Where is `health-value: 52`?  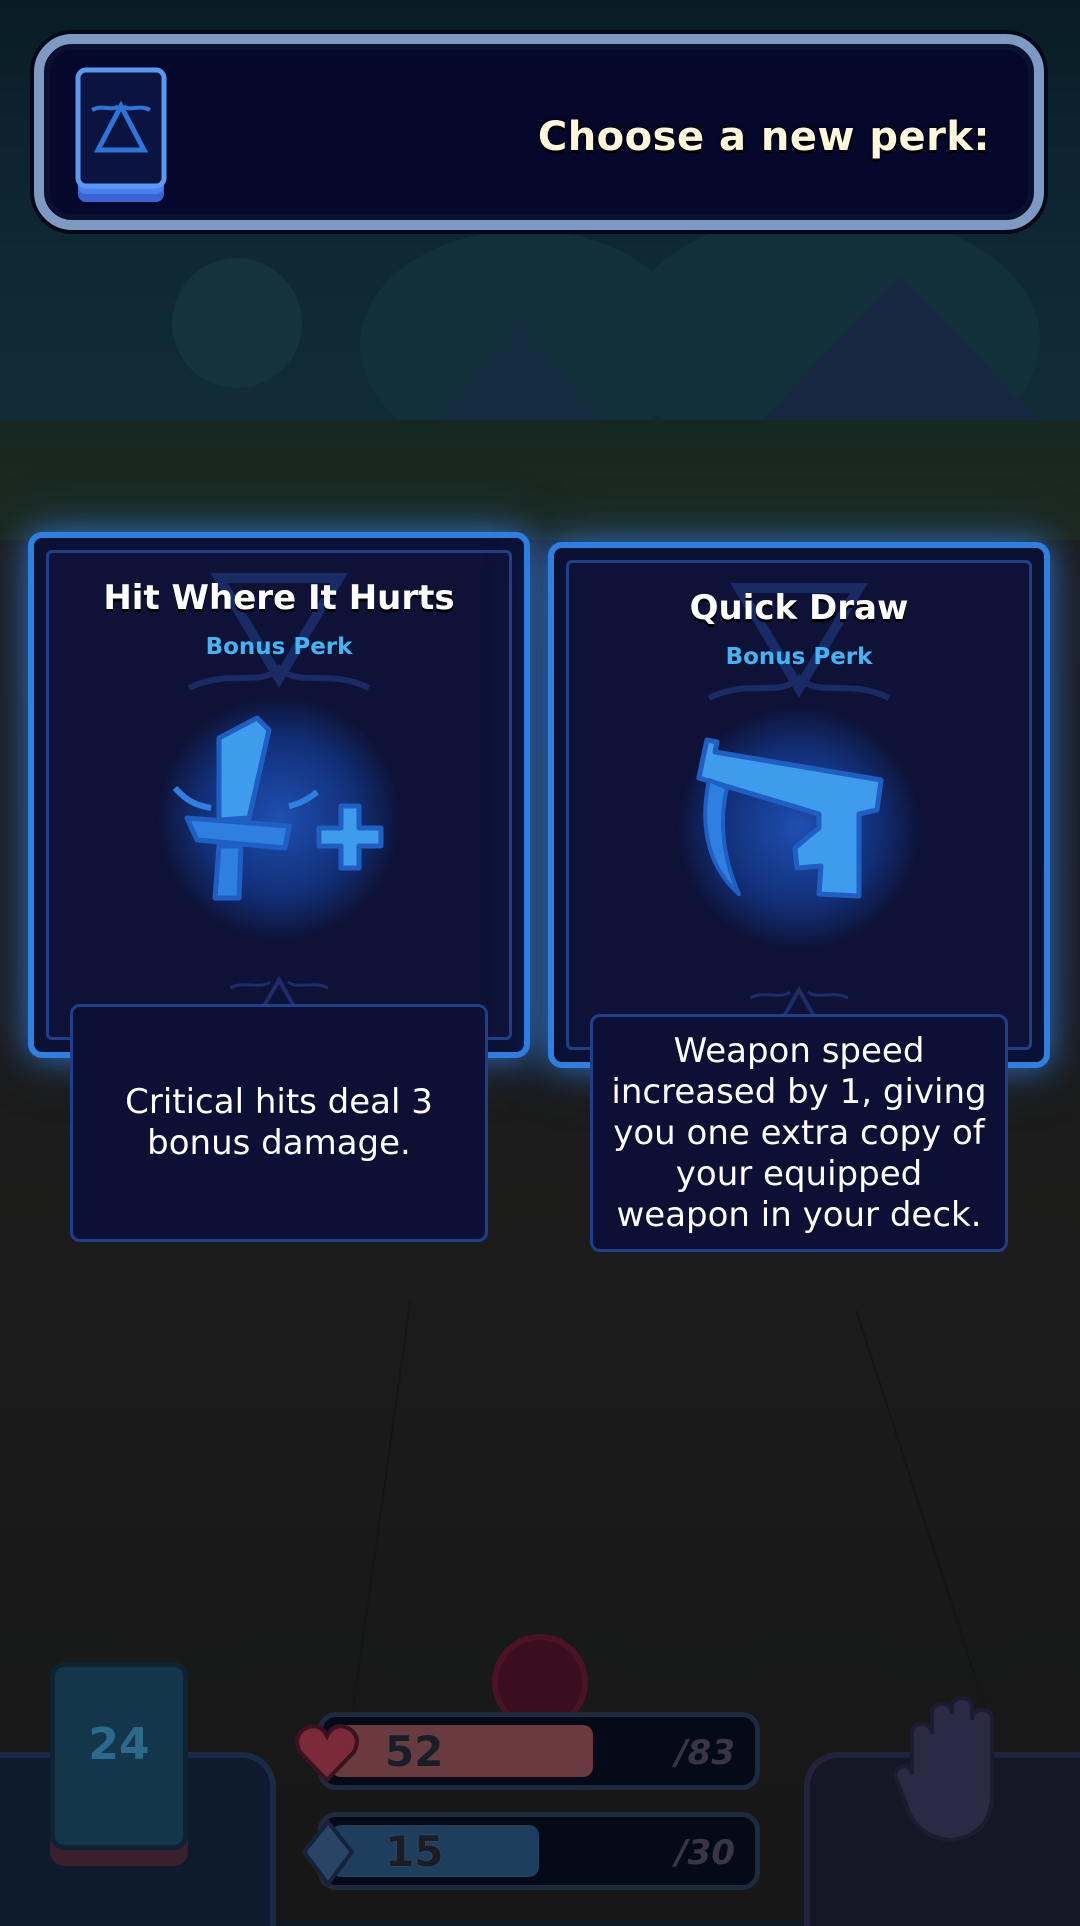
health-value: 52 is located at coordinates (414, 1751).